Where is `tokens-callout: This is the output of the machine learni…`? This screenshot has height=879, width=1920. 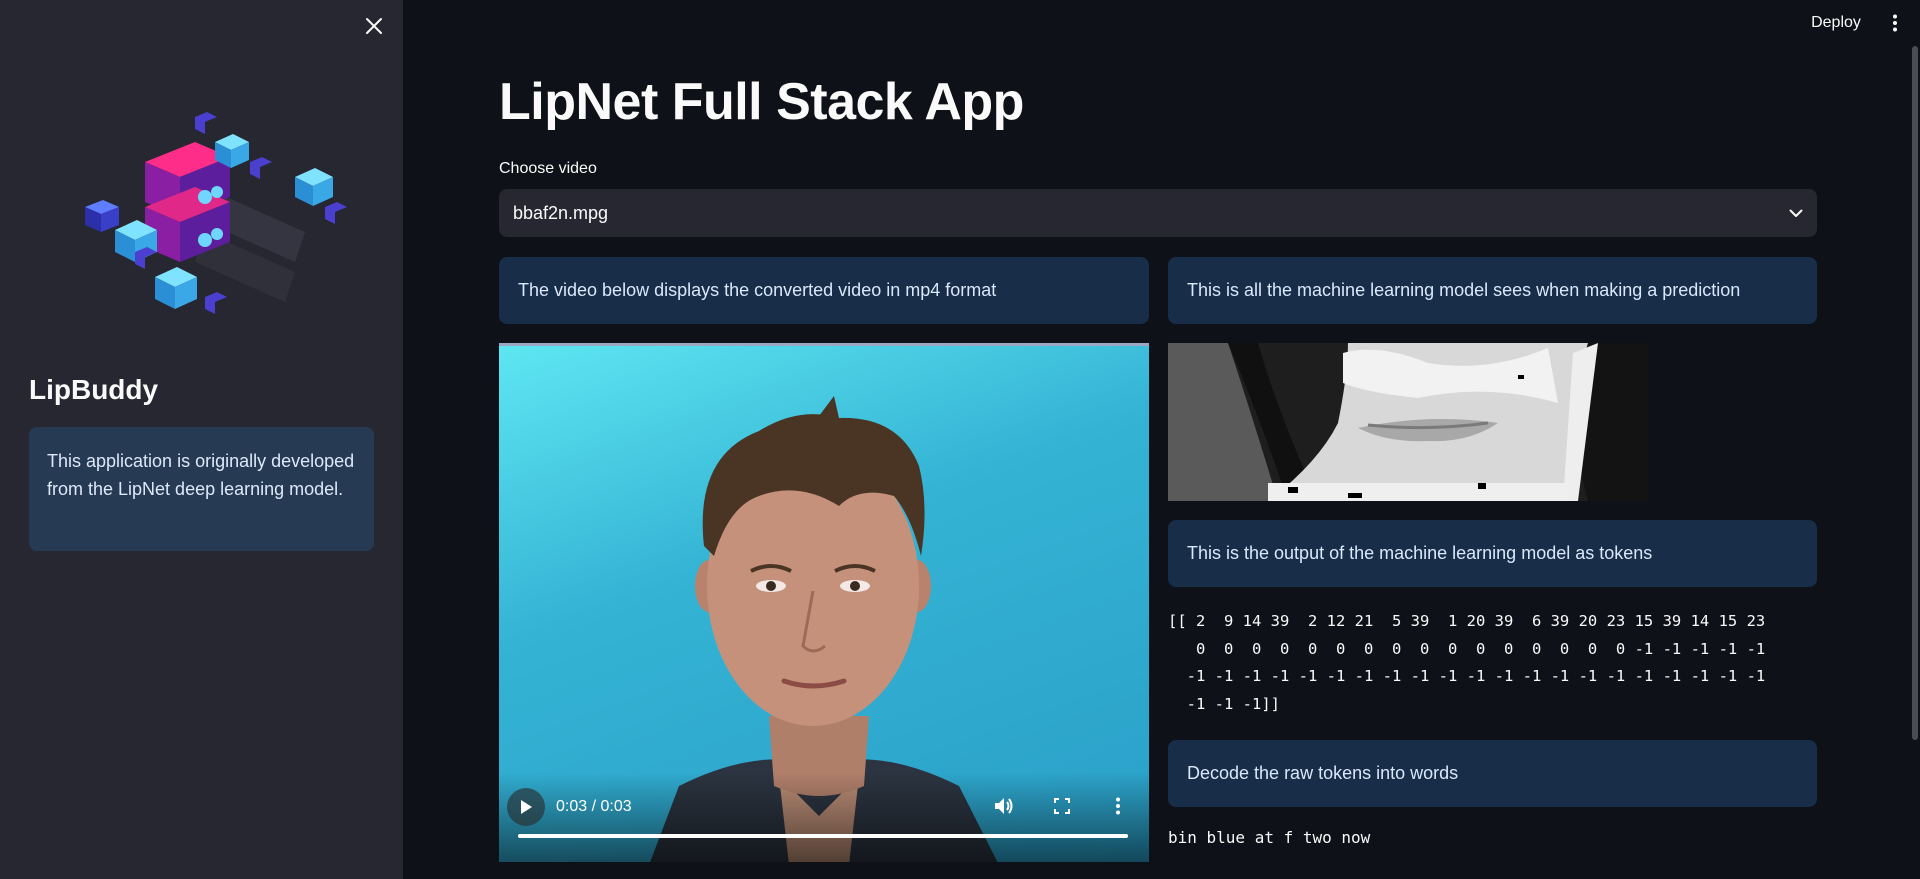
tokens-callout: This is the output of the machine learni… is located at coordinates (1492, 553).